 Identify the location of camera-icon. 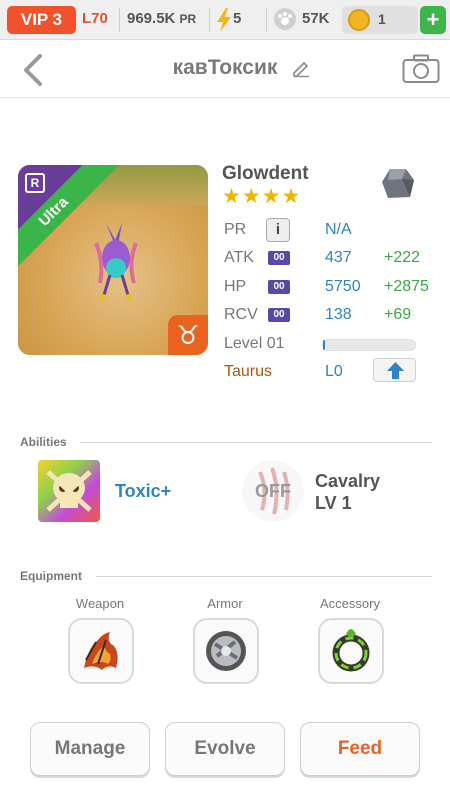
(421, 69).